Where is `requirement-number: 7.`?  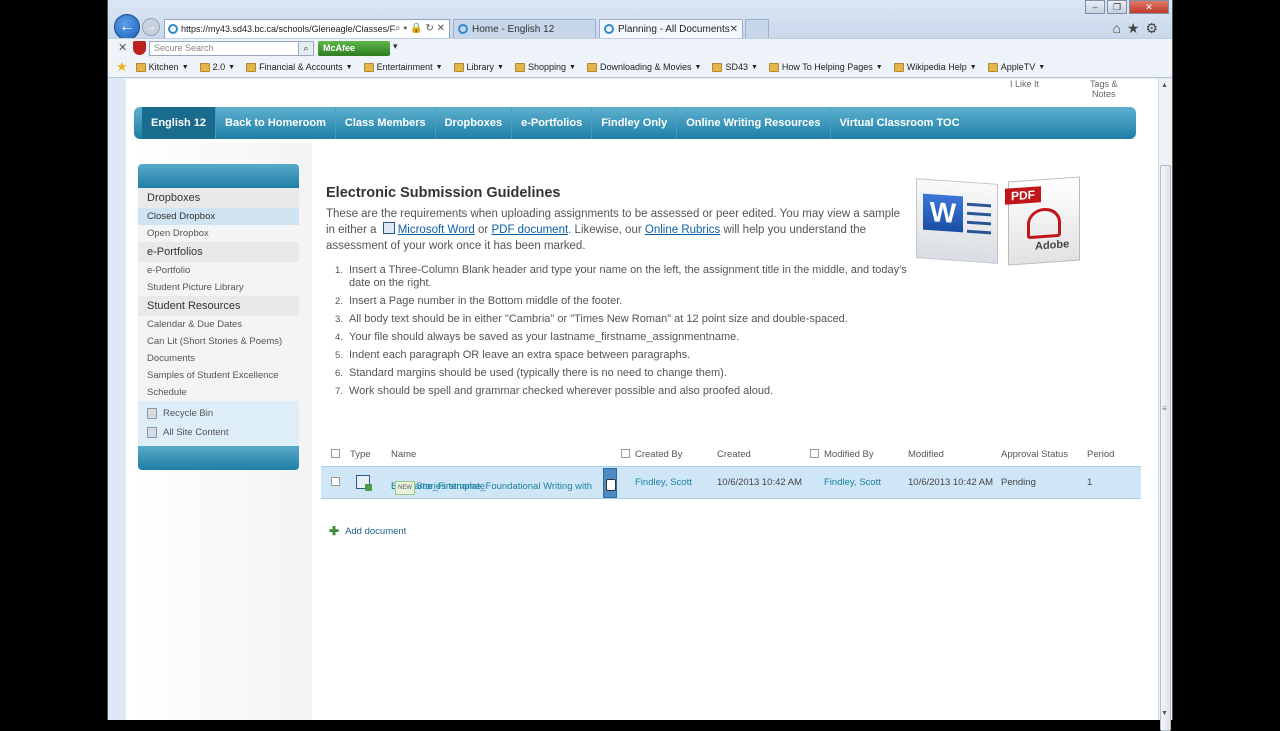 requirement-number: 7. is located at coordinates (339, 391).